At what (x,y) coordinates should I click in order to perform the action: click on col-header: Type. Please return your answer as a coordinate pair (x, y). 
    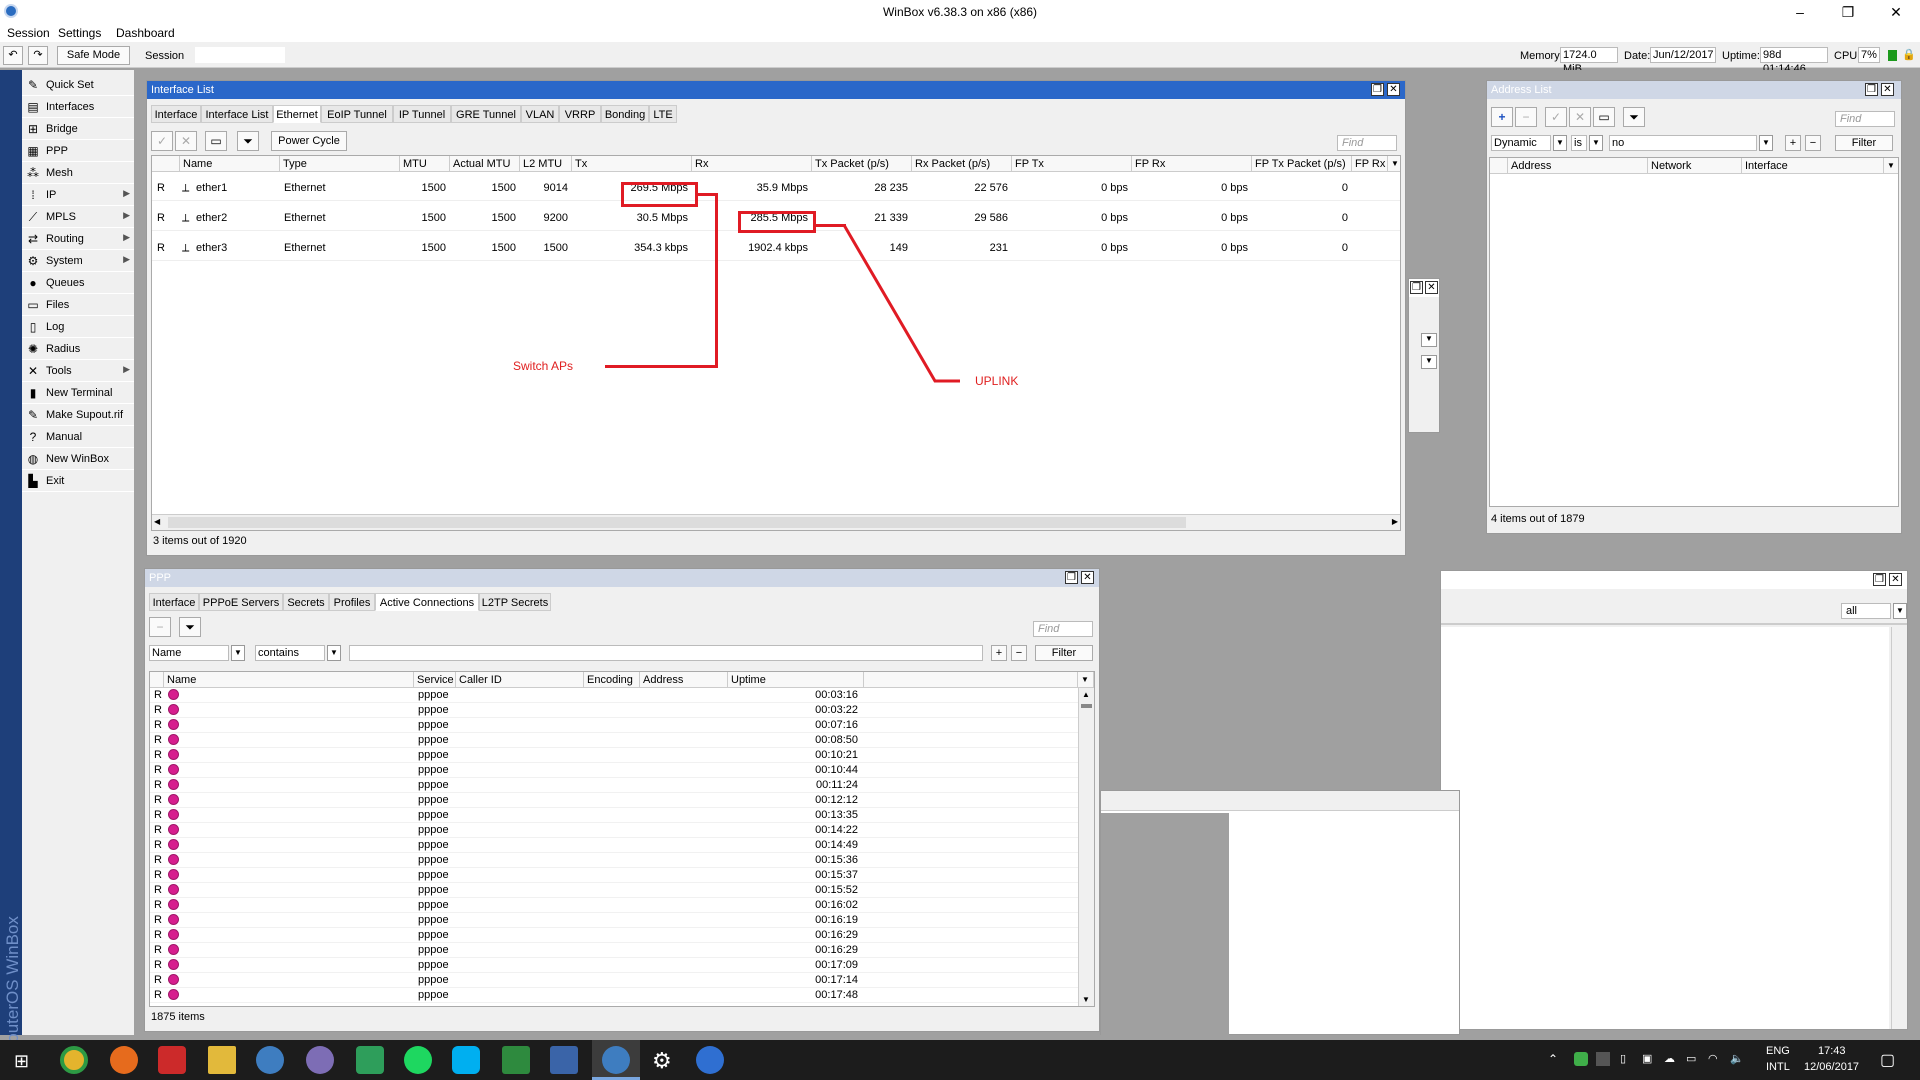
    Looking at the image, I should click on (340, 164).